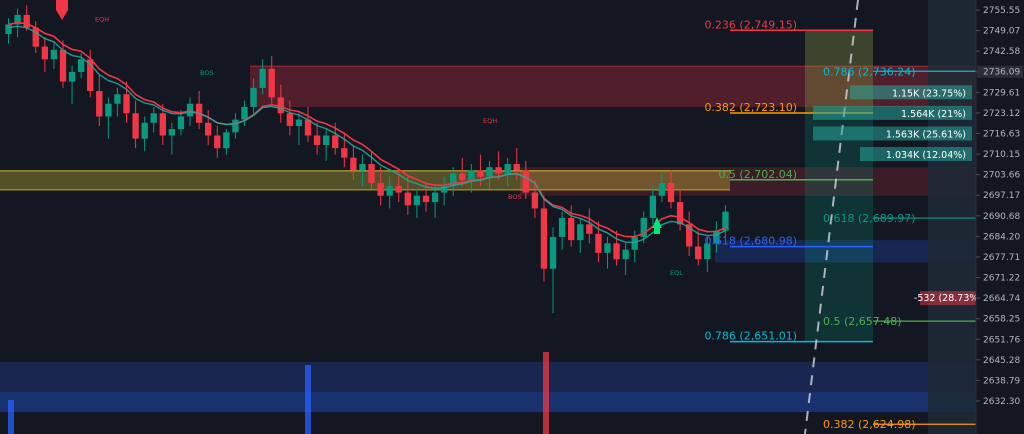 The width and height of the screenshot is (1024, 434). I want to click on axis-tag-text: -532 (28.73%), so click(948, 298).